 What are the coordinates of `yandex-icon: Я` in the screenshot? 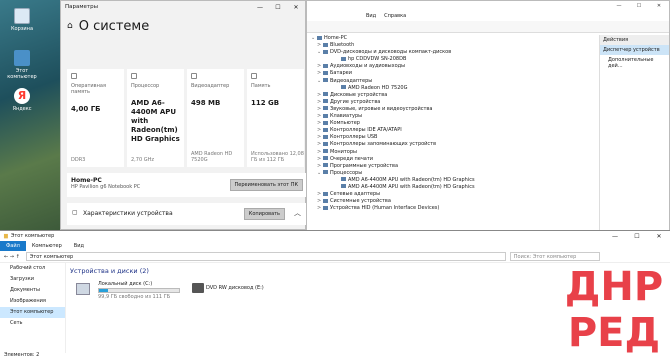 It's located at (22, 96).